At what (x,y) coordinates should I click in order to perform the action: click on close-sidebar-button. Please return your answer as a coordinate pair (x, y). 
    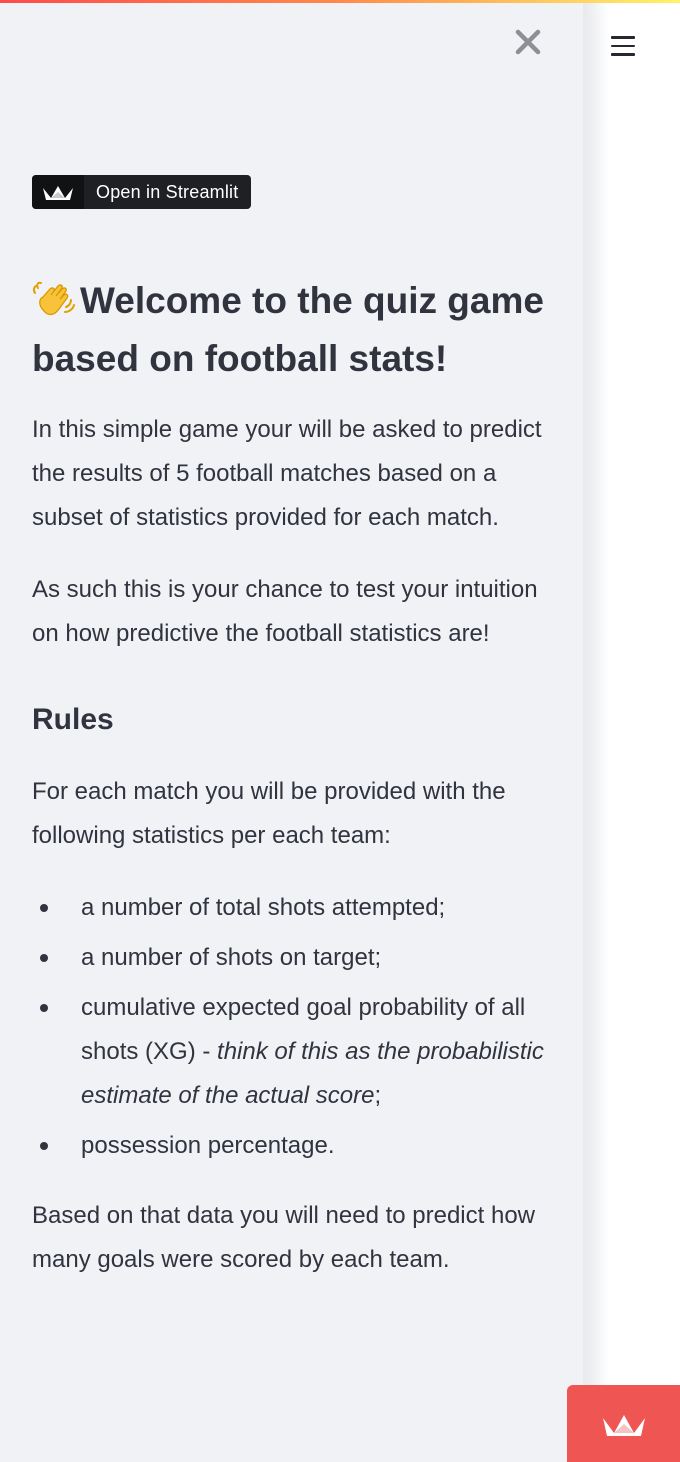
    Looking at the image, I should click on (528, 42).